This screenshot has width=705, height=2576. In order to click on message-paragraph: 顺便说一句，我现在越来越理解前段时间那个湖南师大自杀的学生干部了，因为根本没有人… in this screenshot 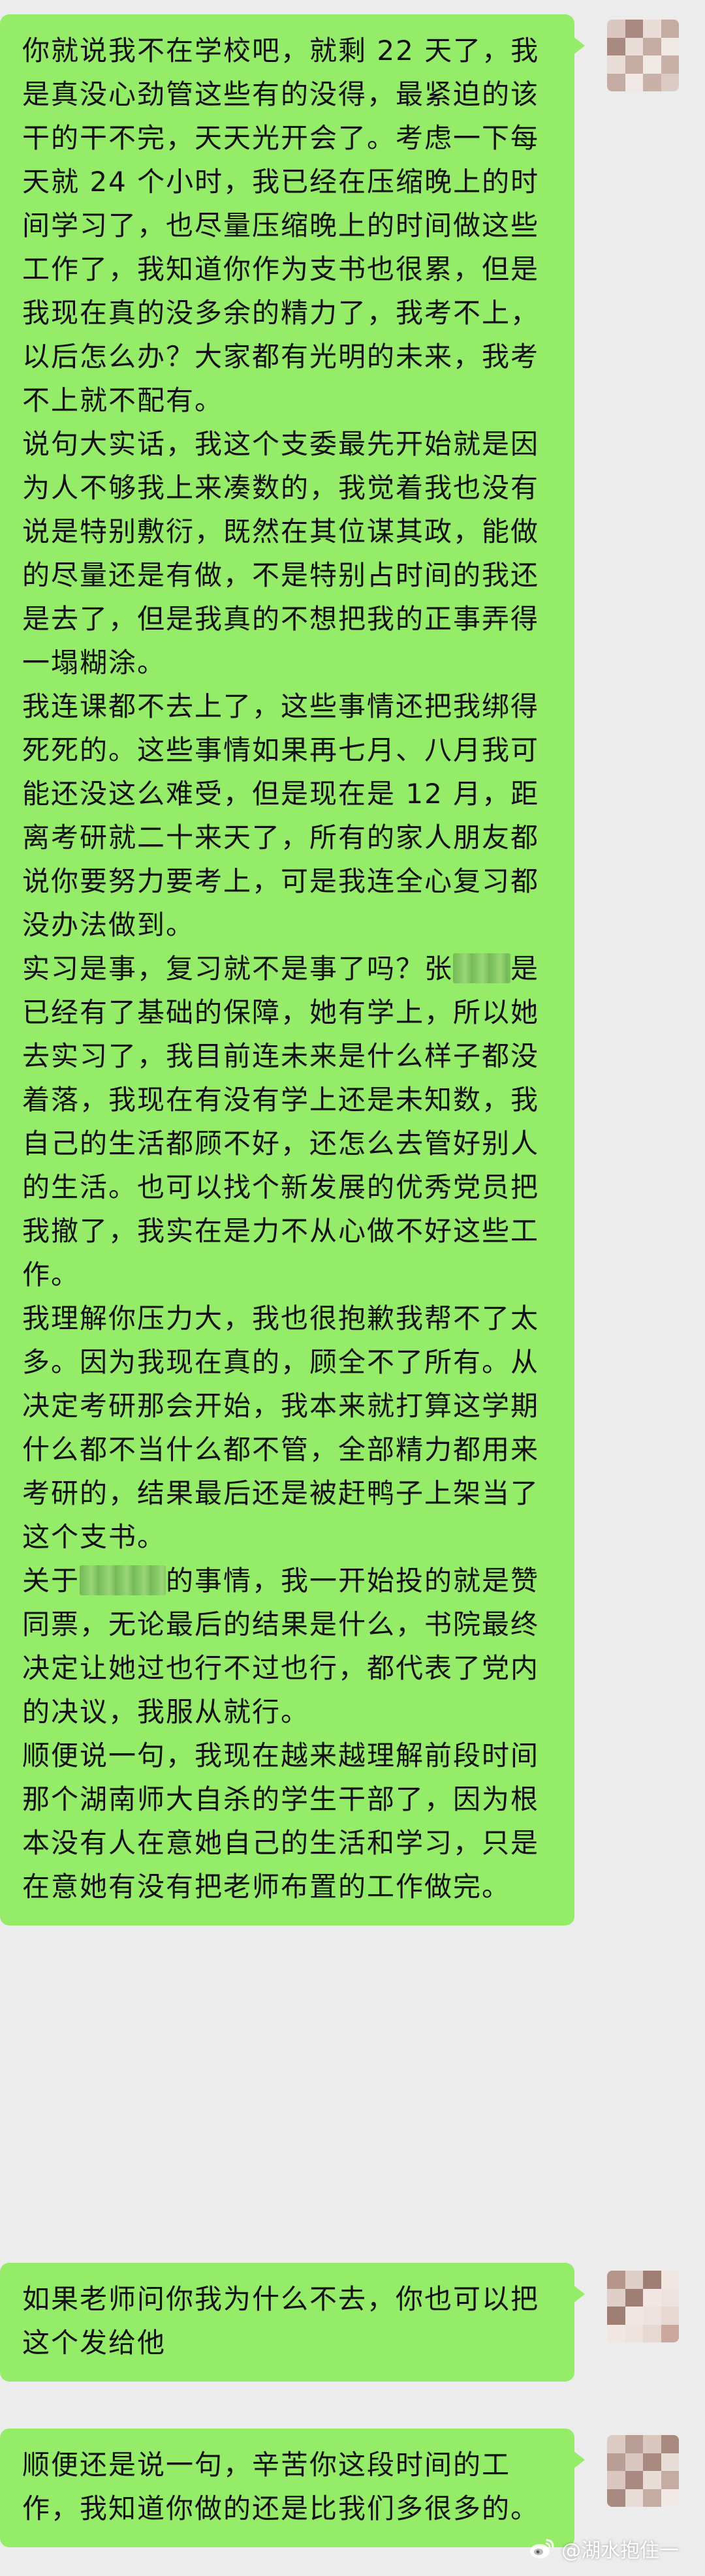, I will do `click(288, 1821)`.